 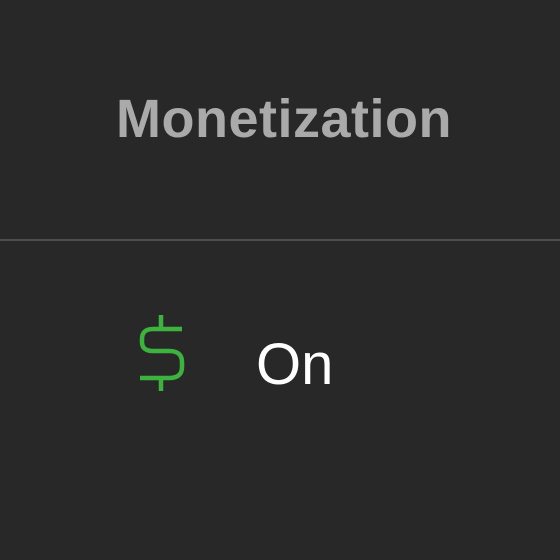 I want to click on column-header-label: Monetization, so click(x=284, y=119).